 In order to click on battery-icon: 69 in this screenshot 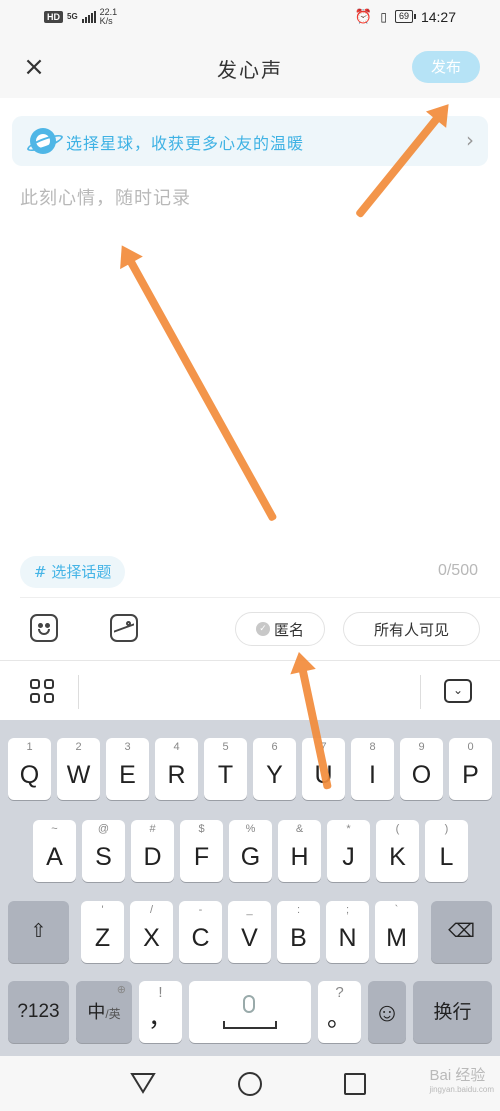, I will do `click(405, 16)`.